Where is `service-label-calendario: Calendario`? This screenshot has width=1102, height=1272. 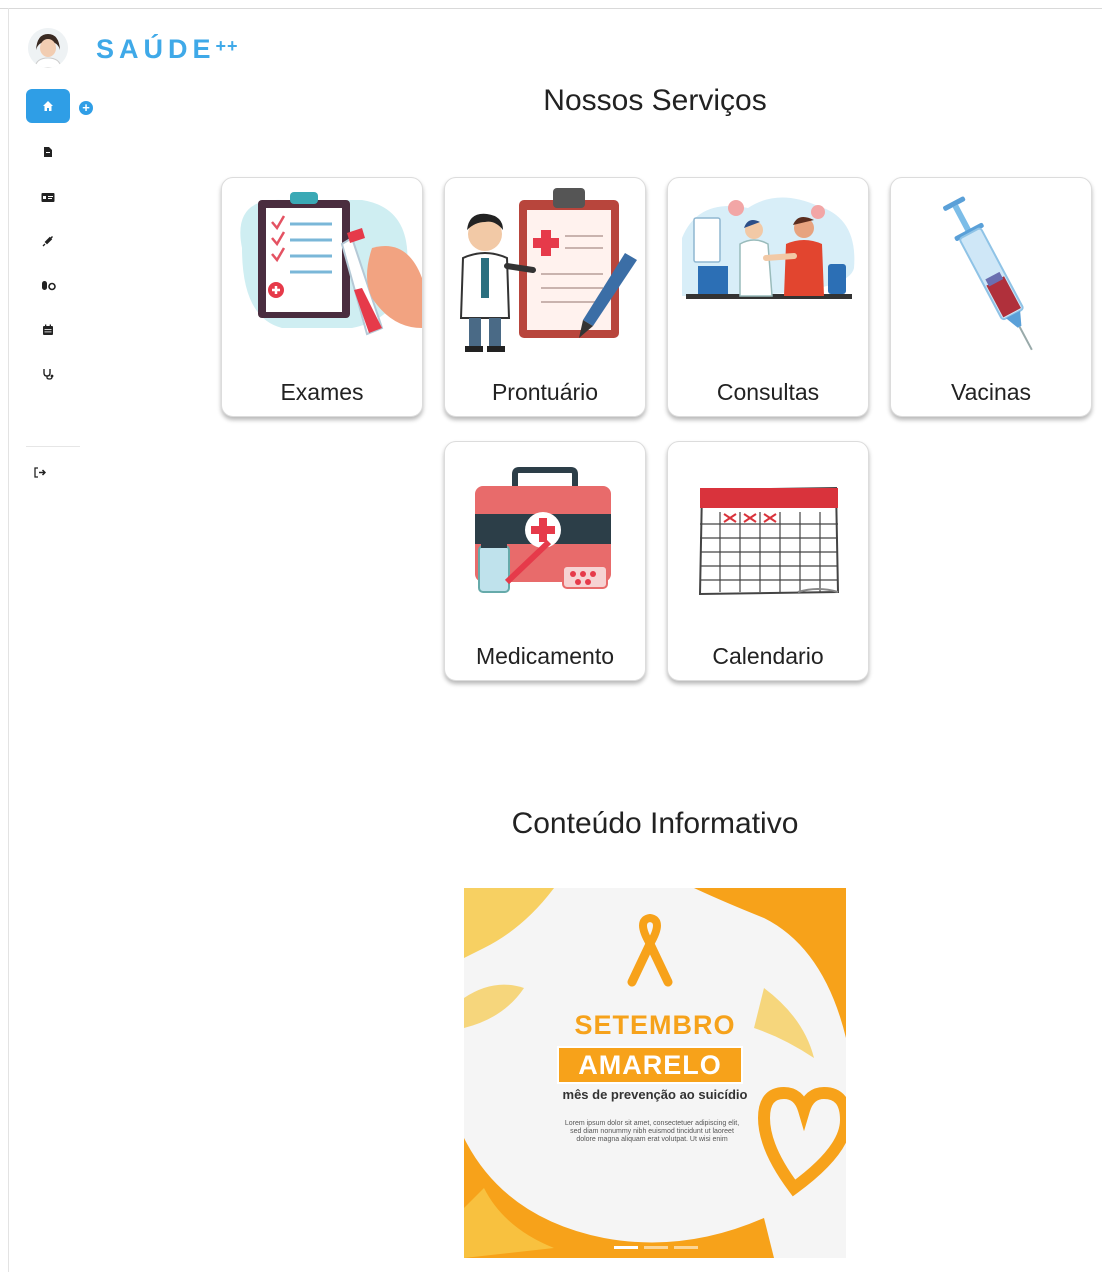
service-label-calendario: Calendario is located at coordinates (768, 656).